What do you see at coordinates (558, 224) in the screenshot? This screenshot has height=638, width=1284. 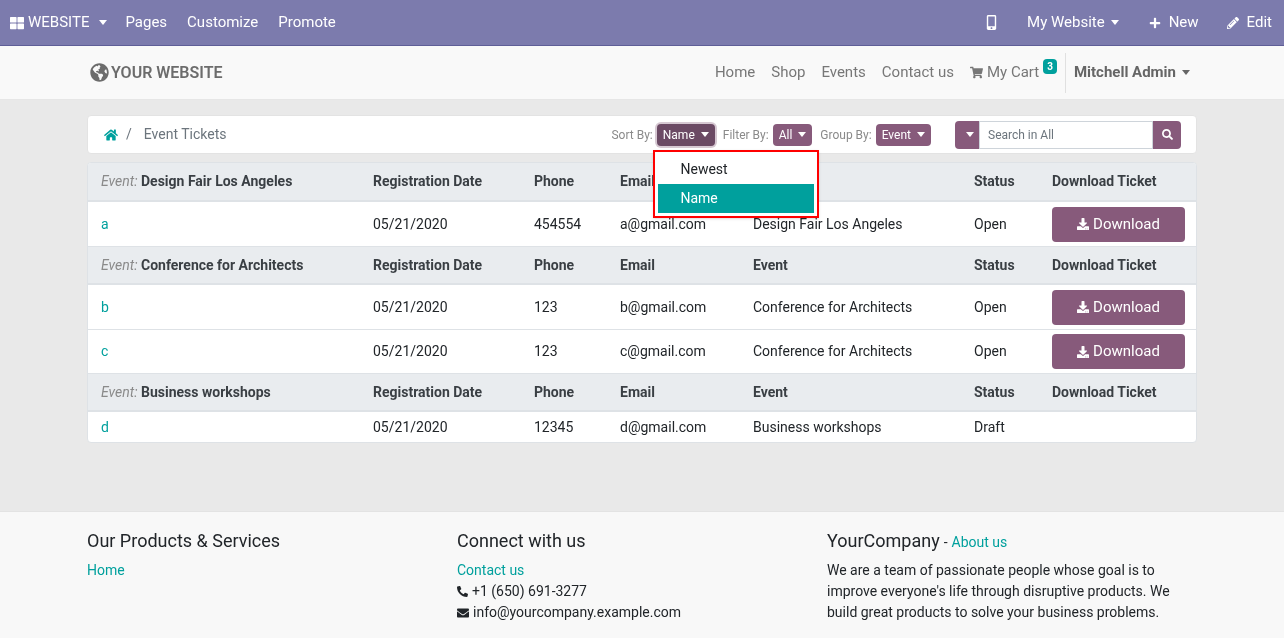 I see `table-cell-text: 454554` at bounding box center [558, 224].